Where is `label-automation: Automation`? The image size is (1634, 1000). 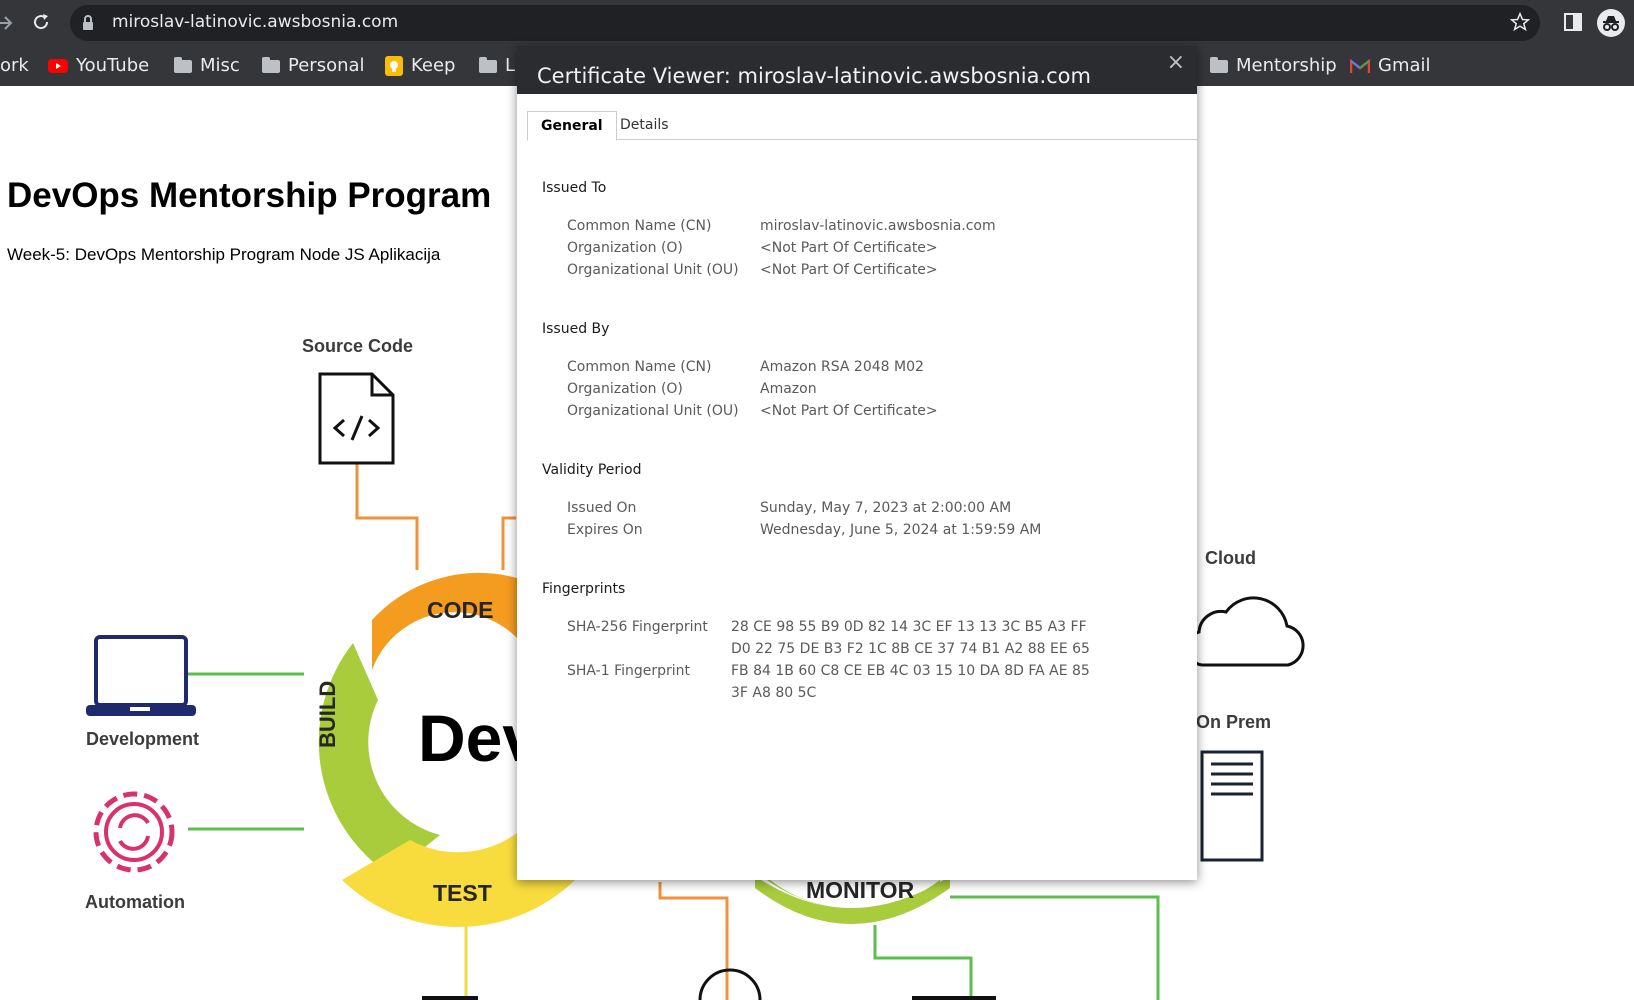
label-automation: Automation is located at coordinates (135, 902).